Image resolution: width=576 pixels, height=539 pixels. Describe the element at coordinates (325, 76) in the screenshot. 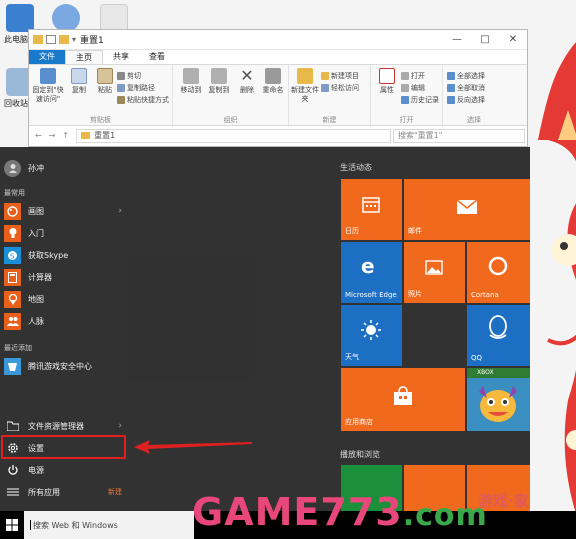

I see `new-item-icon` at that location.